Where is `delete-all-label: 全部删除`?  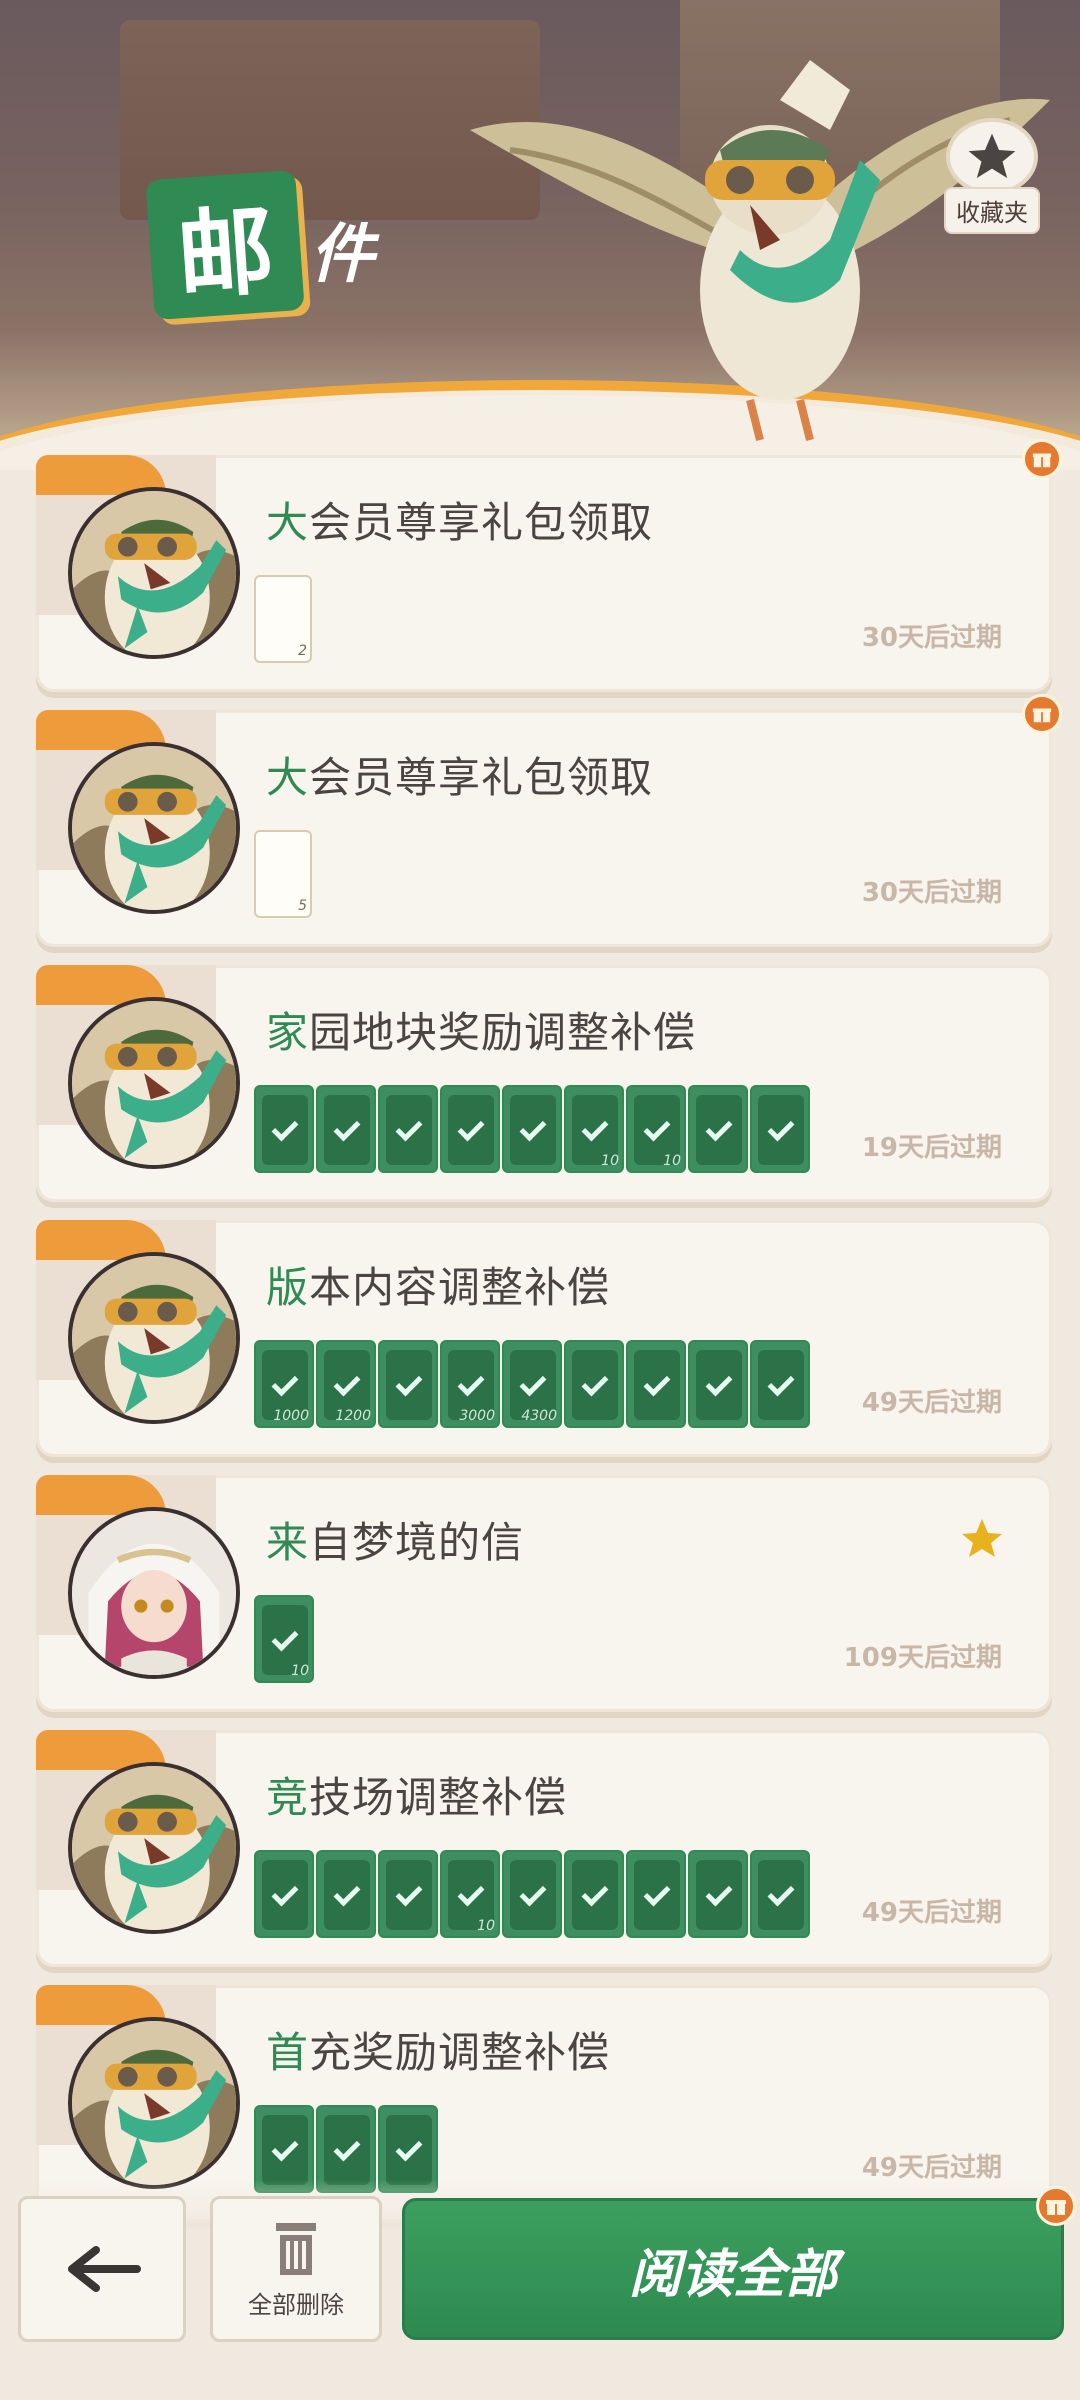
delete-all-label: 全部删除 is located at coordinates (296, 2304).